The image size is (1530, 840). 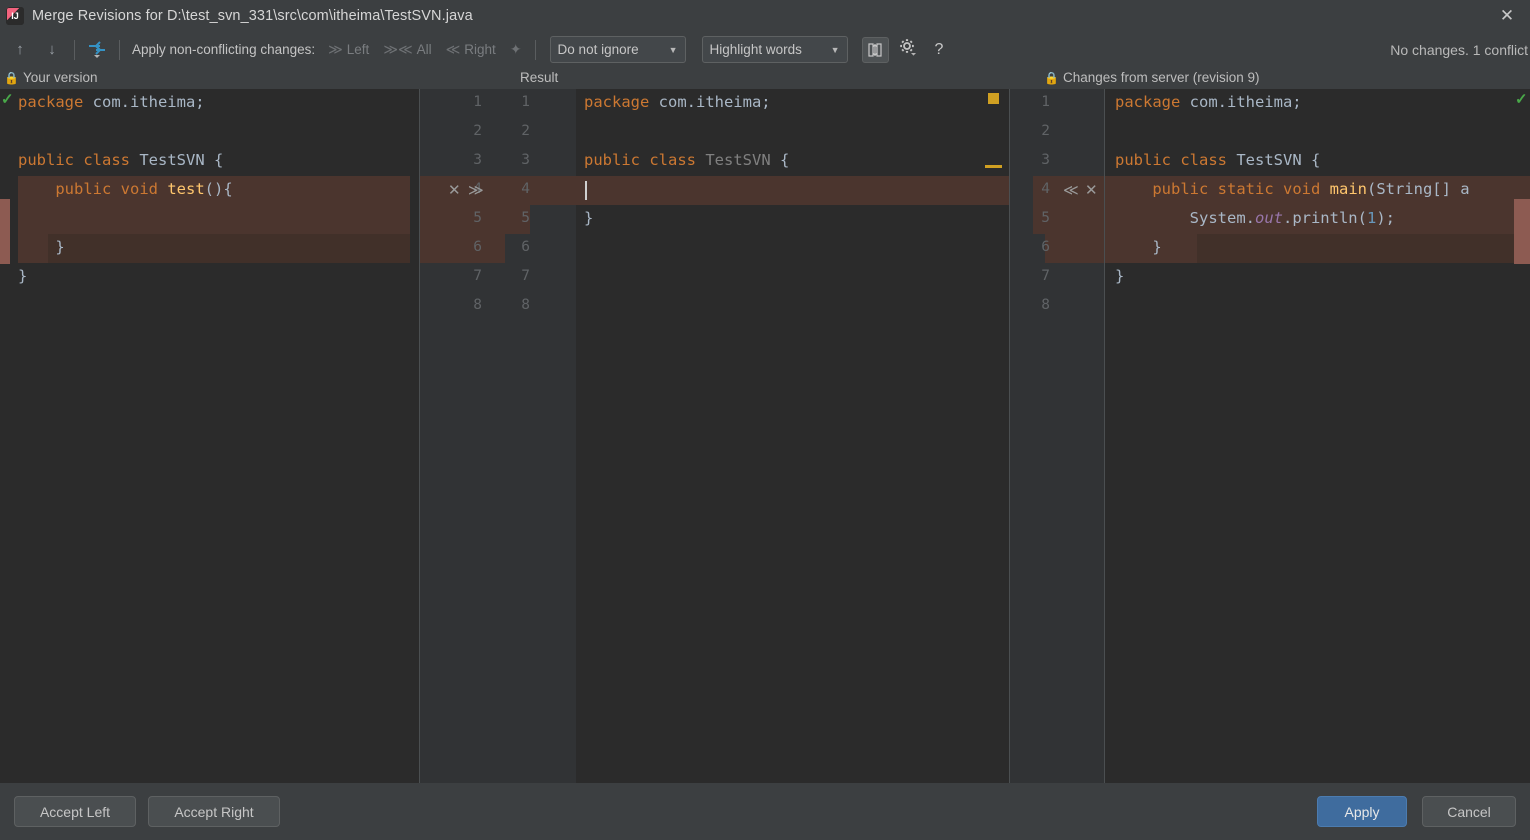 I want to click on result-code-line-1: package com.itheima;, so click(x=677, y=103).